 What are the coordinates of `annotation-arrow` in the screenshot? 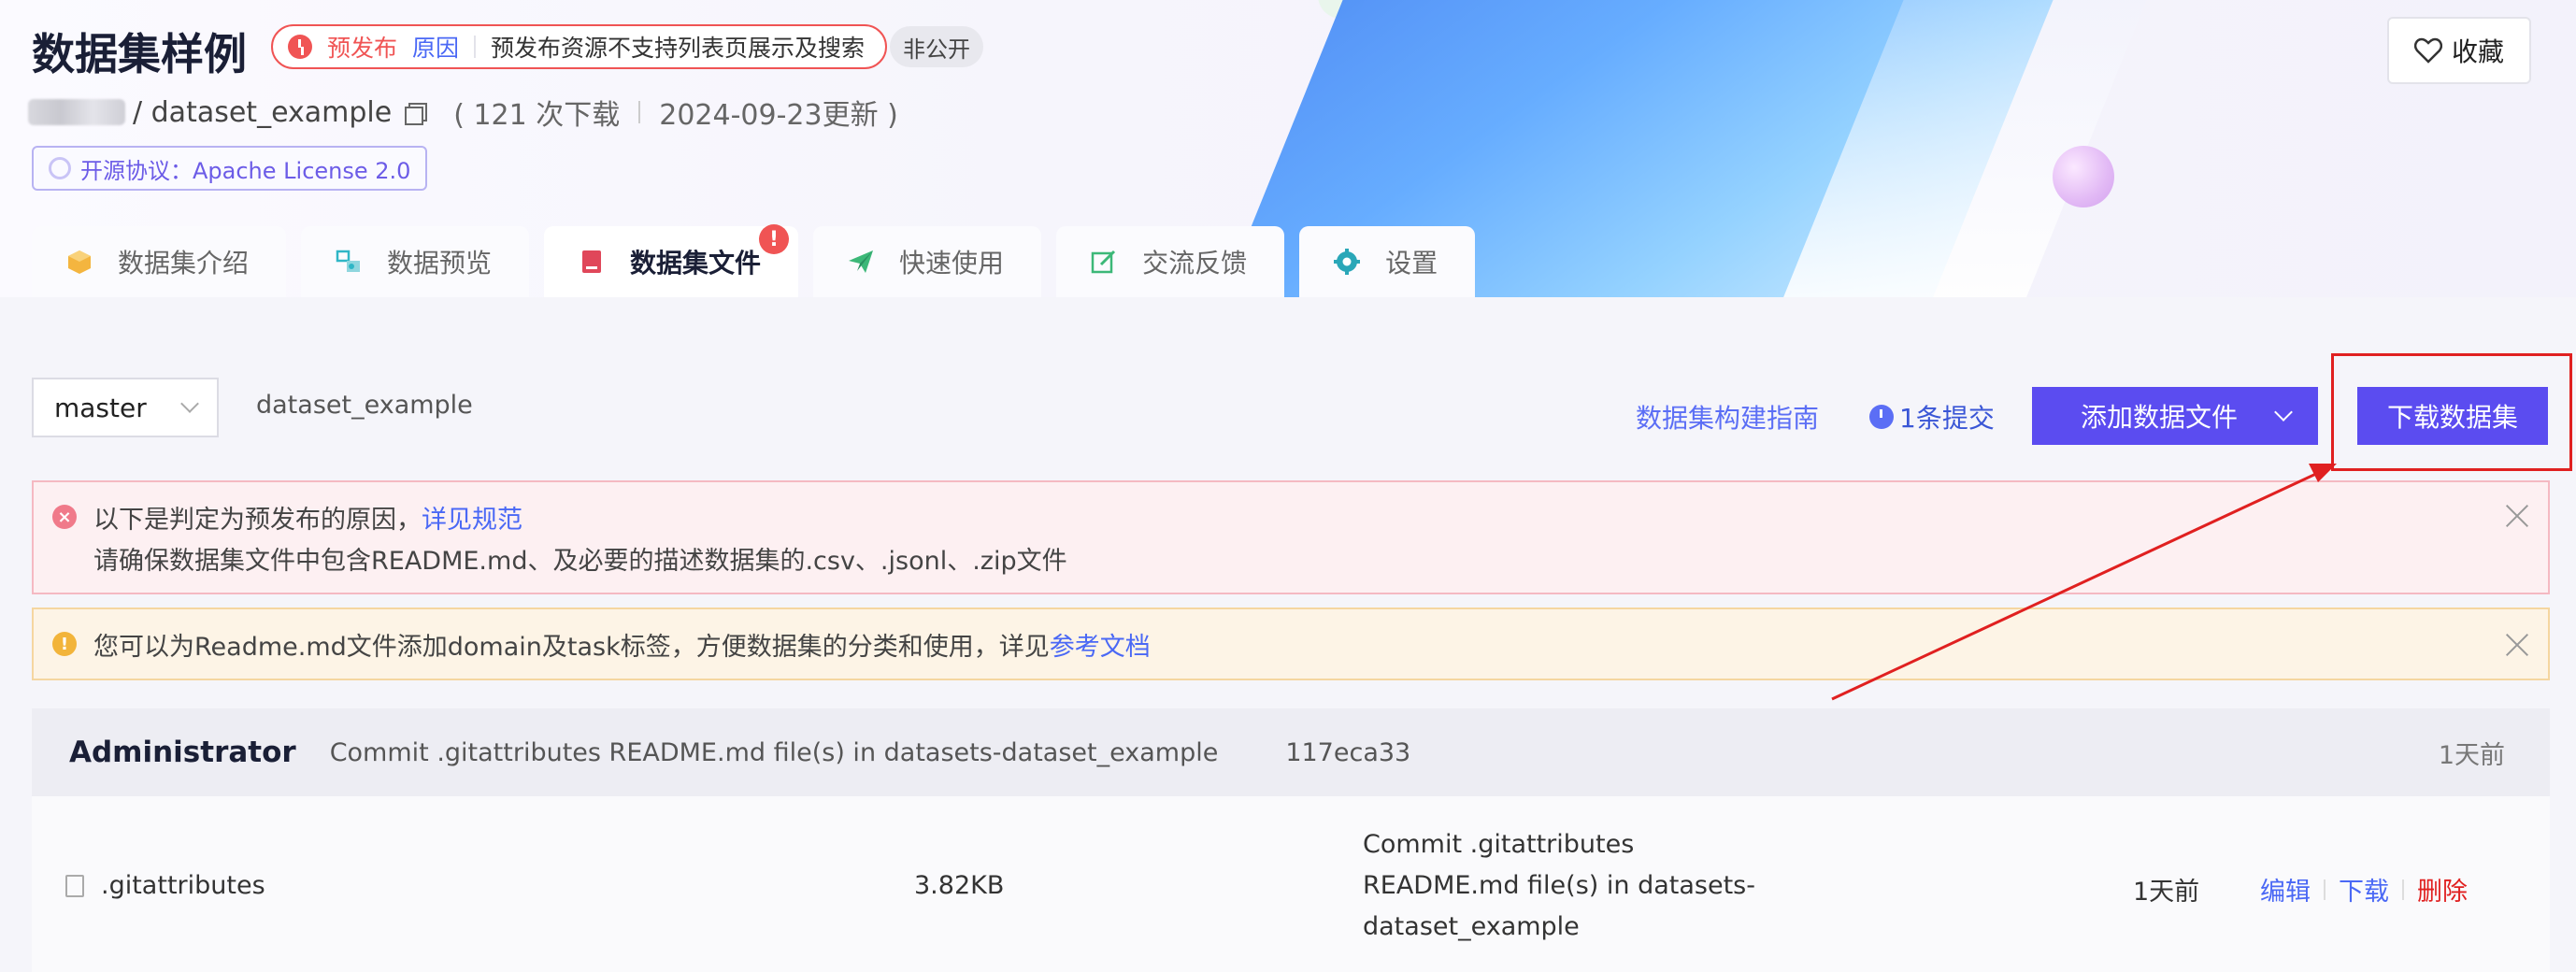 It's located at (2084, 582).